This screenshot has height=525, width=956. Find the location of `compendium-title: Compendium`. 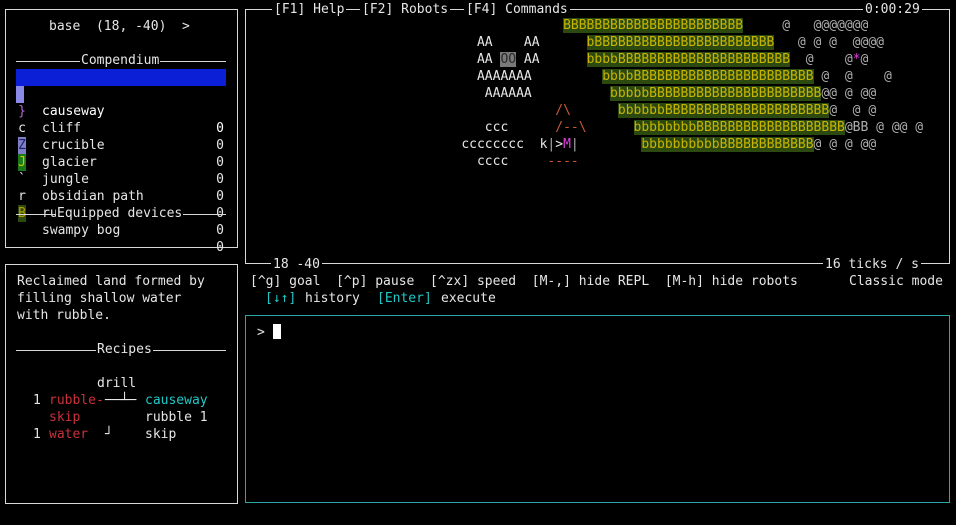

compendium-title: Compendium is located at coordinates (120, 60).